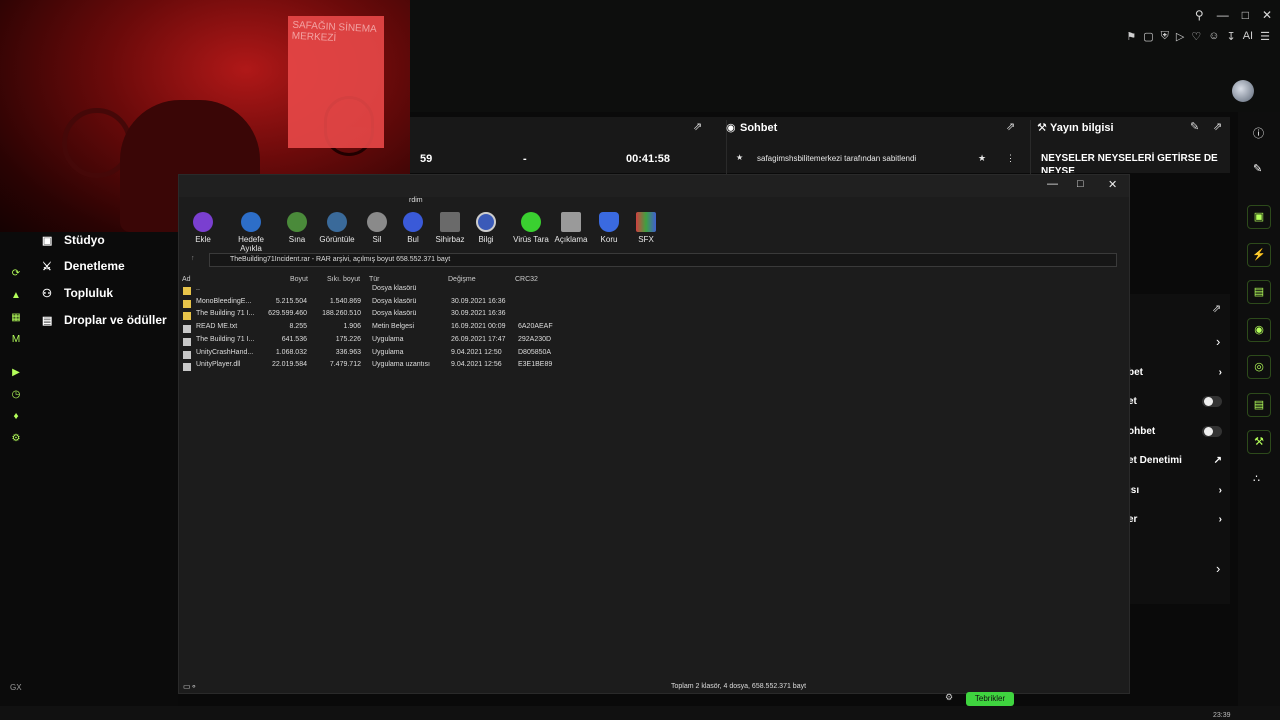 The height and width of the screenshot is (720, 1280). I want to click on info-popout-icon: ⇗, so click(1217, 126).